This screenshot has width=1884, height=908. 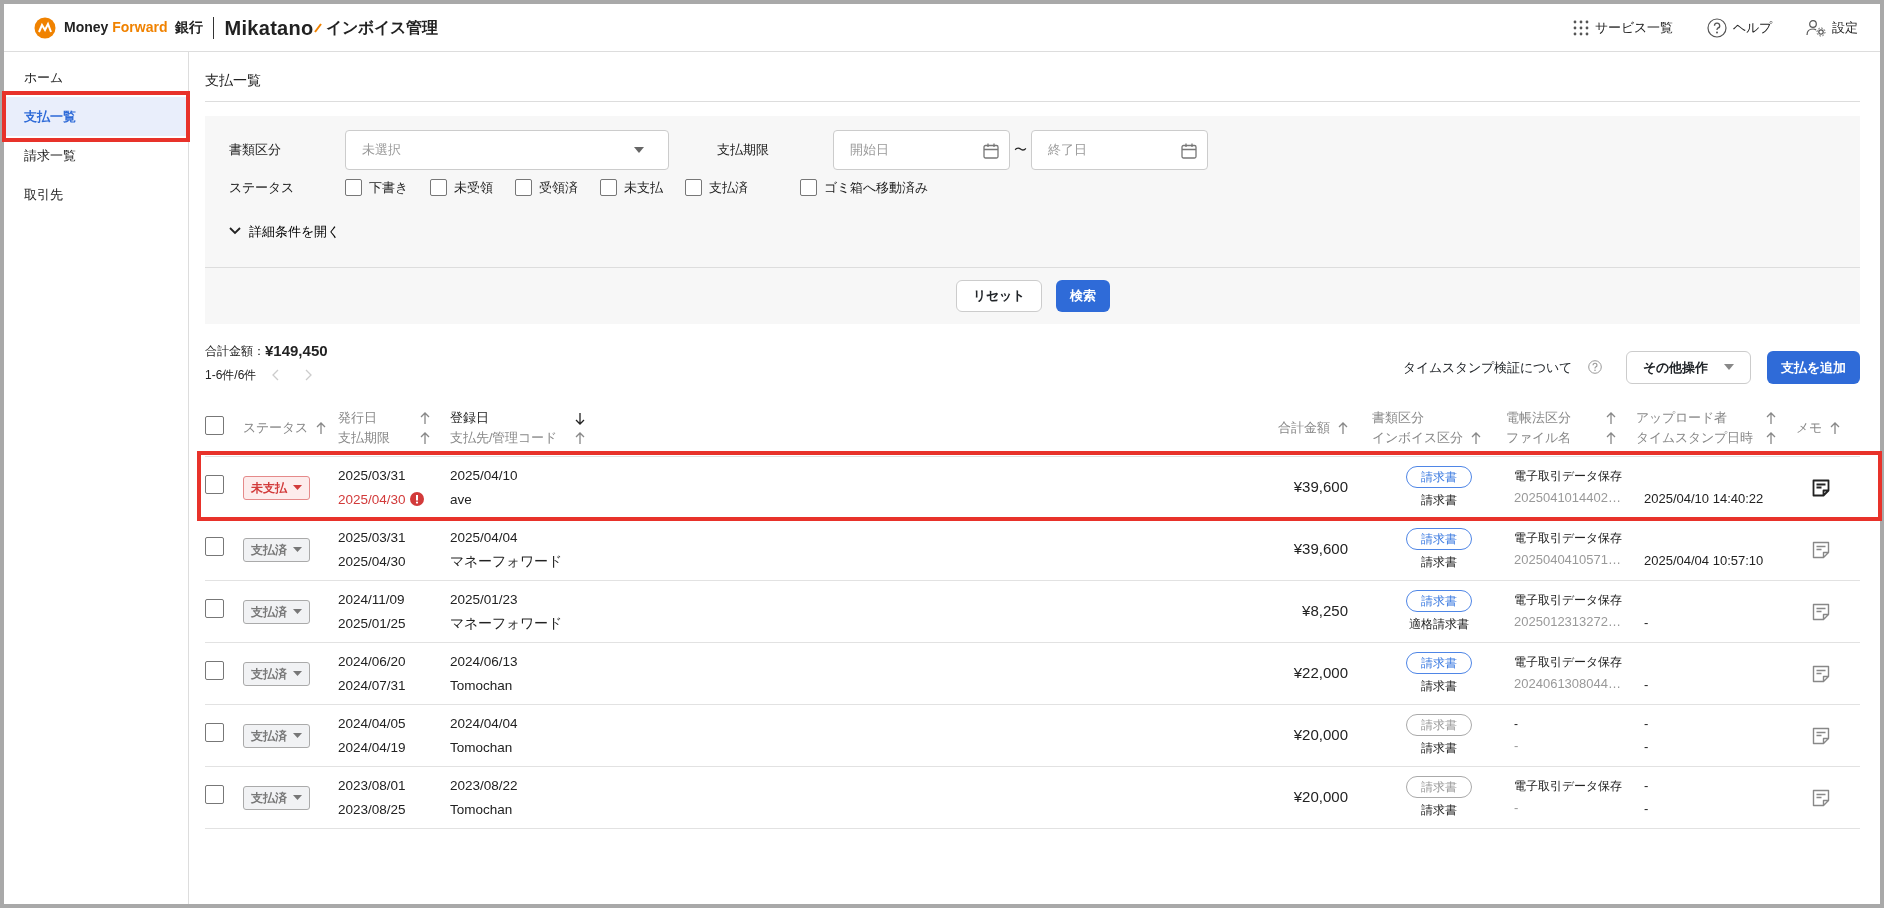 What do you see at coordinates (484, 661) in the screenshot?
I see `registered-date: 2024/06/13` at bounding box center [484, 661].